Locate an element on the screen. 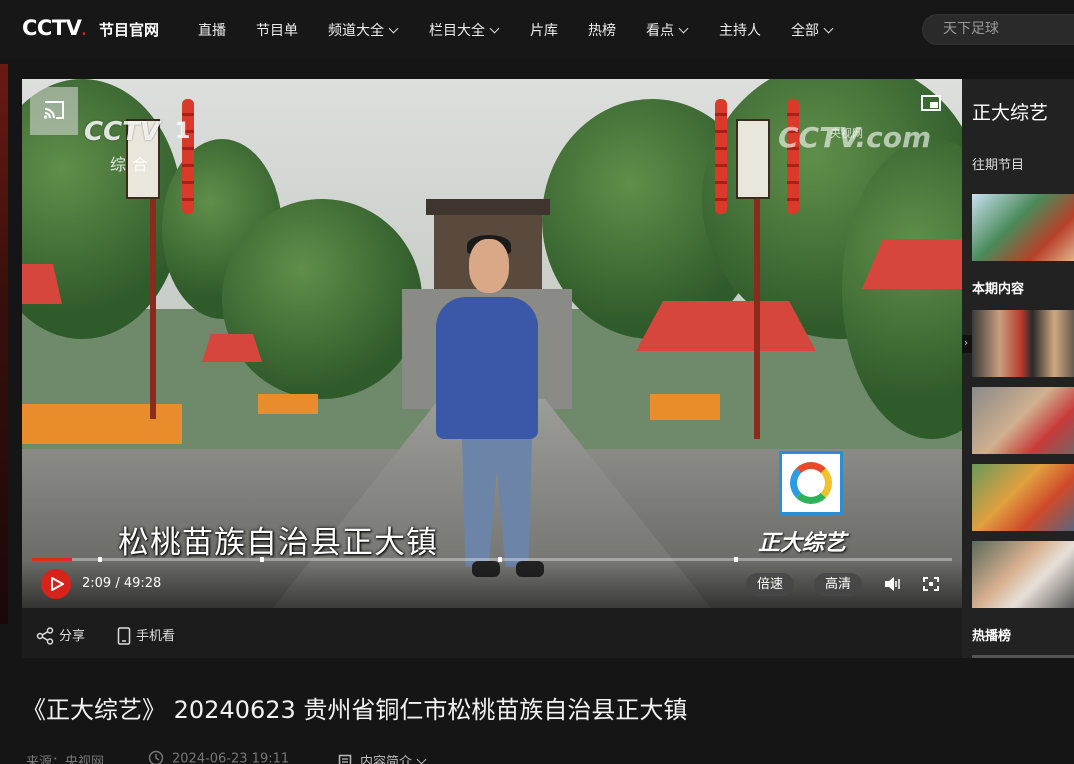  video-date: 2024-06-23 19:11 is located at coordinates (219, 757).